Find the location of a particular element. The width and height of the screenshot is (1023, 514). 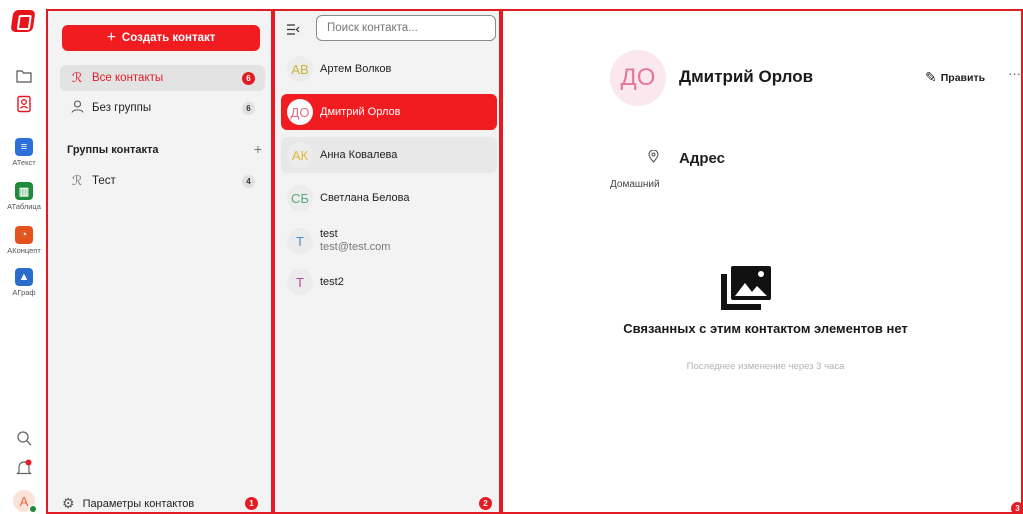

spreadsheet-icon: ▥ is located at coordinates (24, 191).